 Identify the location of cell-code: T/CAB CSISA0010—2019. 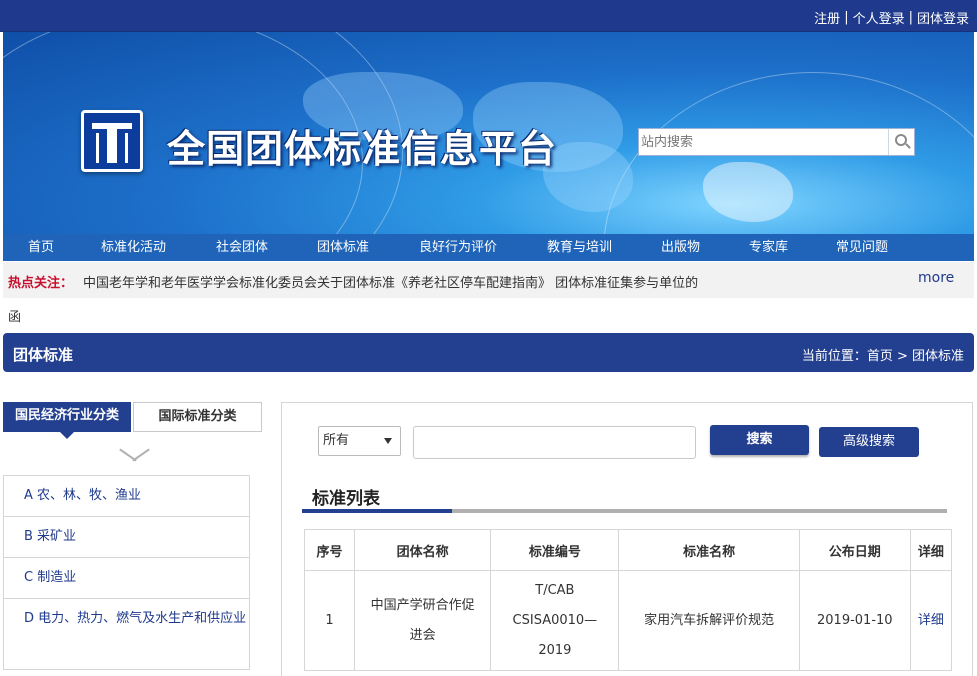
(555, 620).